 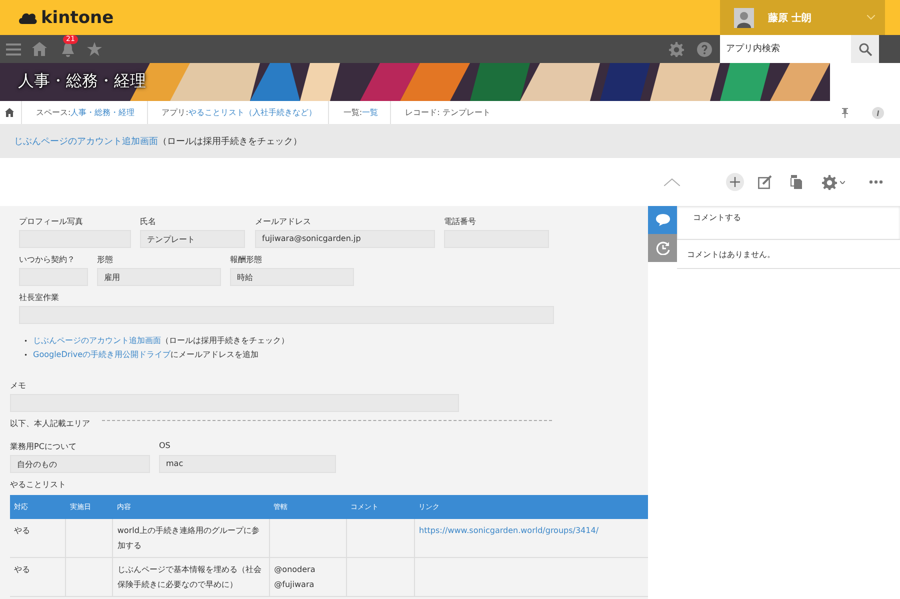 What do you see at coordinates (460, 222) in the screenshot?
I see `field-label: 電話番号` at bounding box center [460, 222].